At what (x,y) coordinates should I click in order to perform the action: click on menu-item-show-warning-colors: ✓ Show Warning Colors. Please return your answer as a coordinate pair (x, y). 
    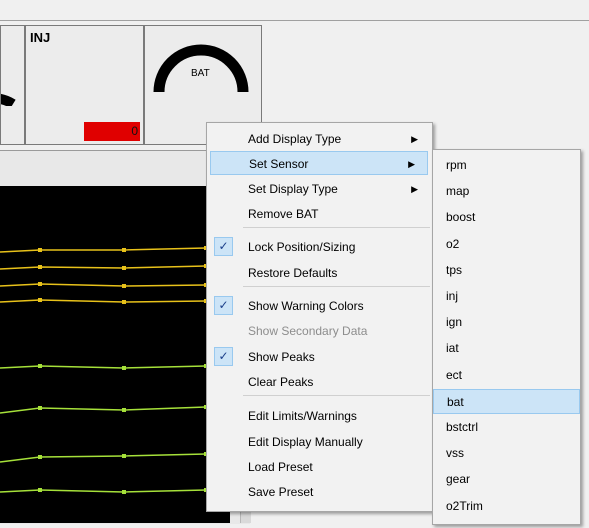
    Looking at the image, I should click on (318, 306).